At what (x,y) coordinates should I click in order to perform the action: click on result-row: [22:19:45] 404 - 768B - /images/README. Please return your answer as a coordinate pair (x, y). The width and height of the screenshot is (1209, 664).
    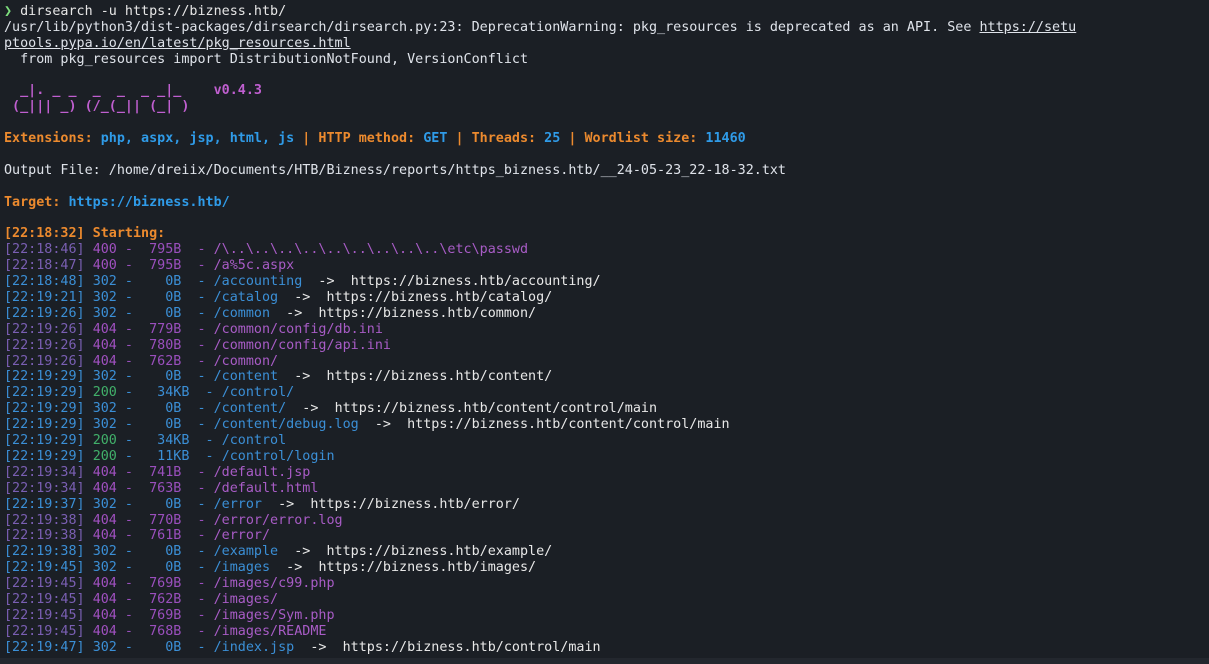
    Looking at the image, I should click on (165, 631).